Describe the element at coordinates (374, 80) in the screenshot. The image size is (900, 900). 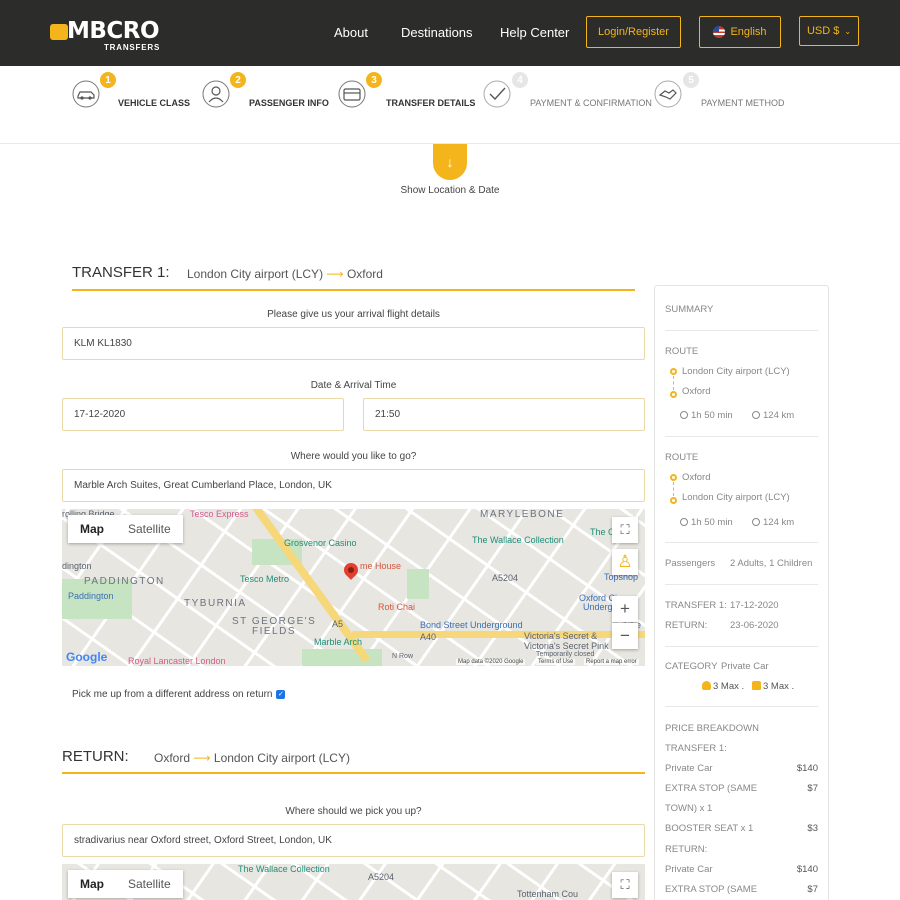
I see `step-number: 3` at that location.